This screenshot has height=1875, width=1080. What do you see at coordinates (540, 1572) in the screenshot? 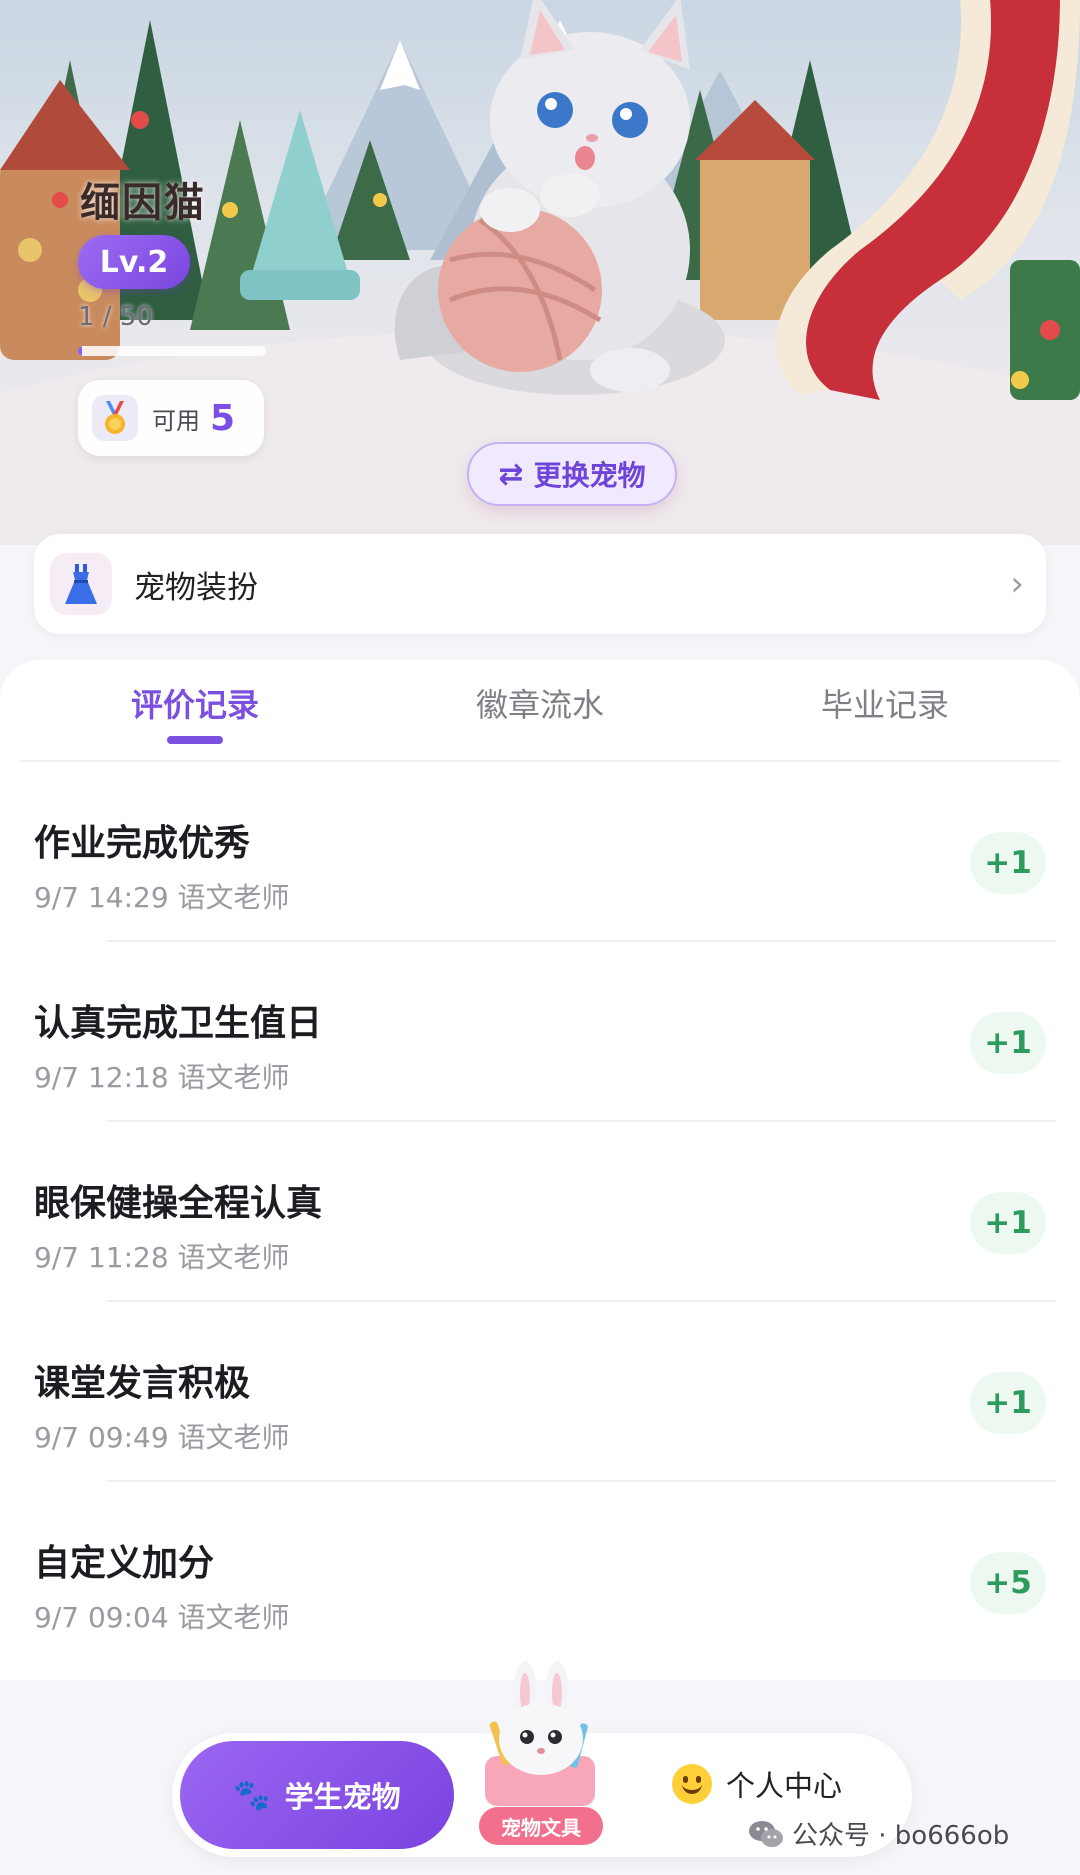
I see `list-item: 自定义加分 9/7 09:04 语文老师 +5` at bounding box center [540, 1572].